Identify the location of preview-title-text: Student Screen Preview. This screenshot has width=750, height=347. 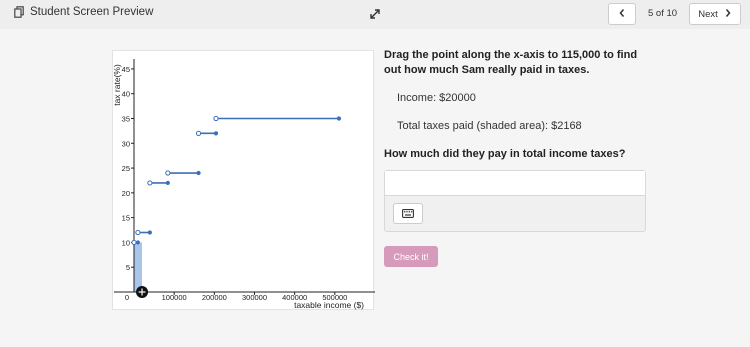
(92, 12).